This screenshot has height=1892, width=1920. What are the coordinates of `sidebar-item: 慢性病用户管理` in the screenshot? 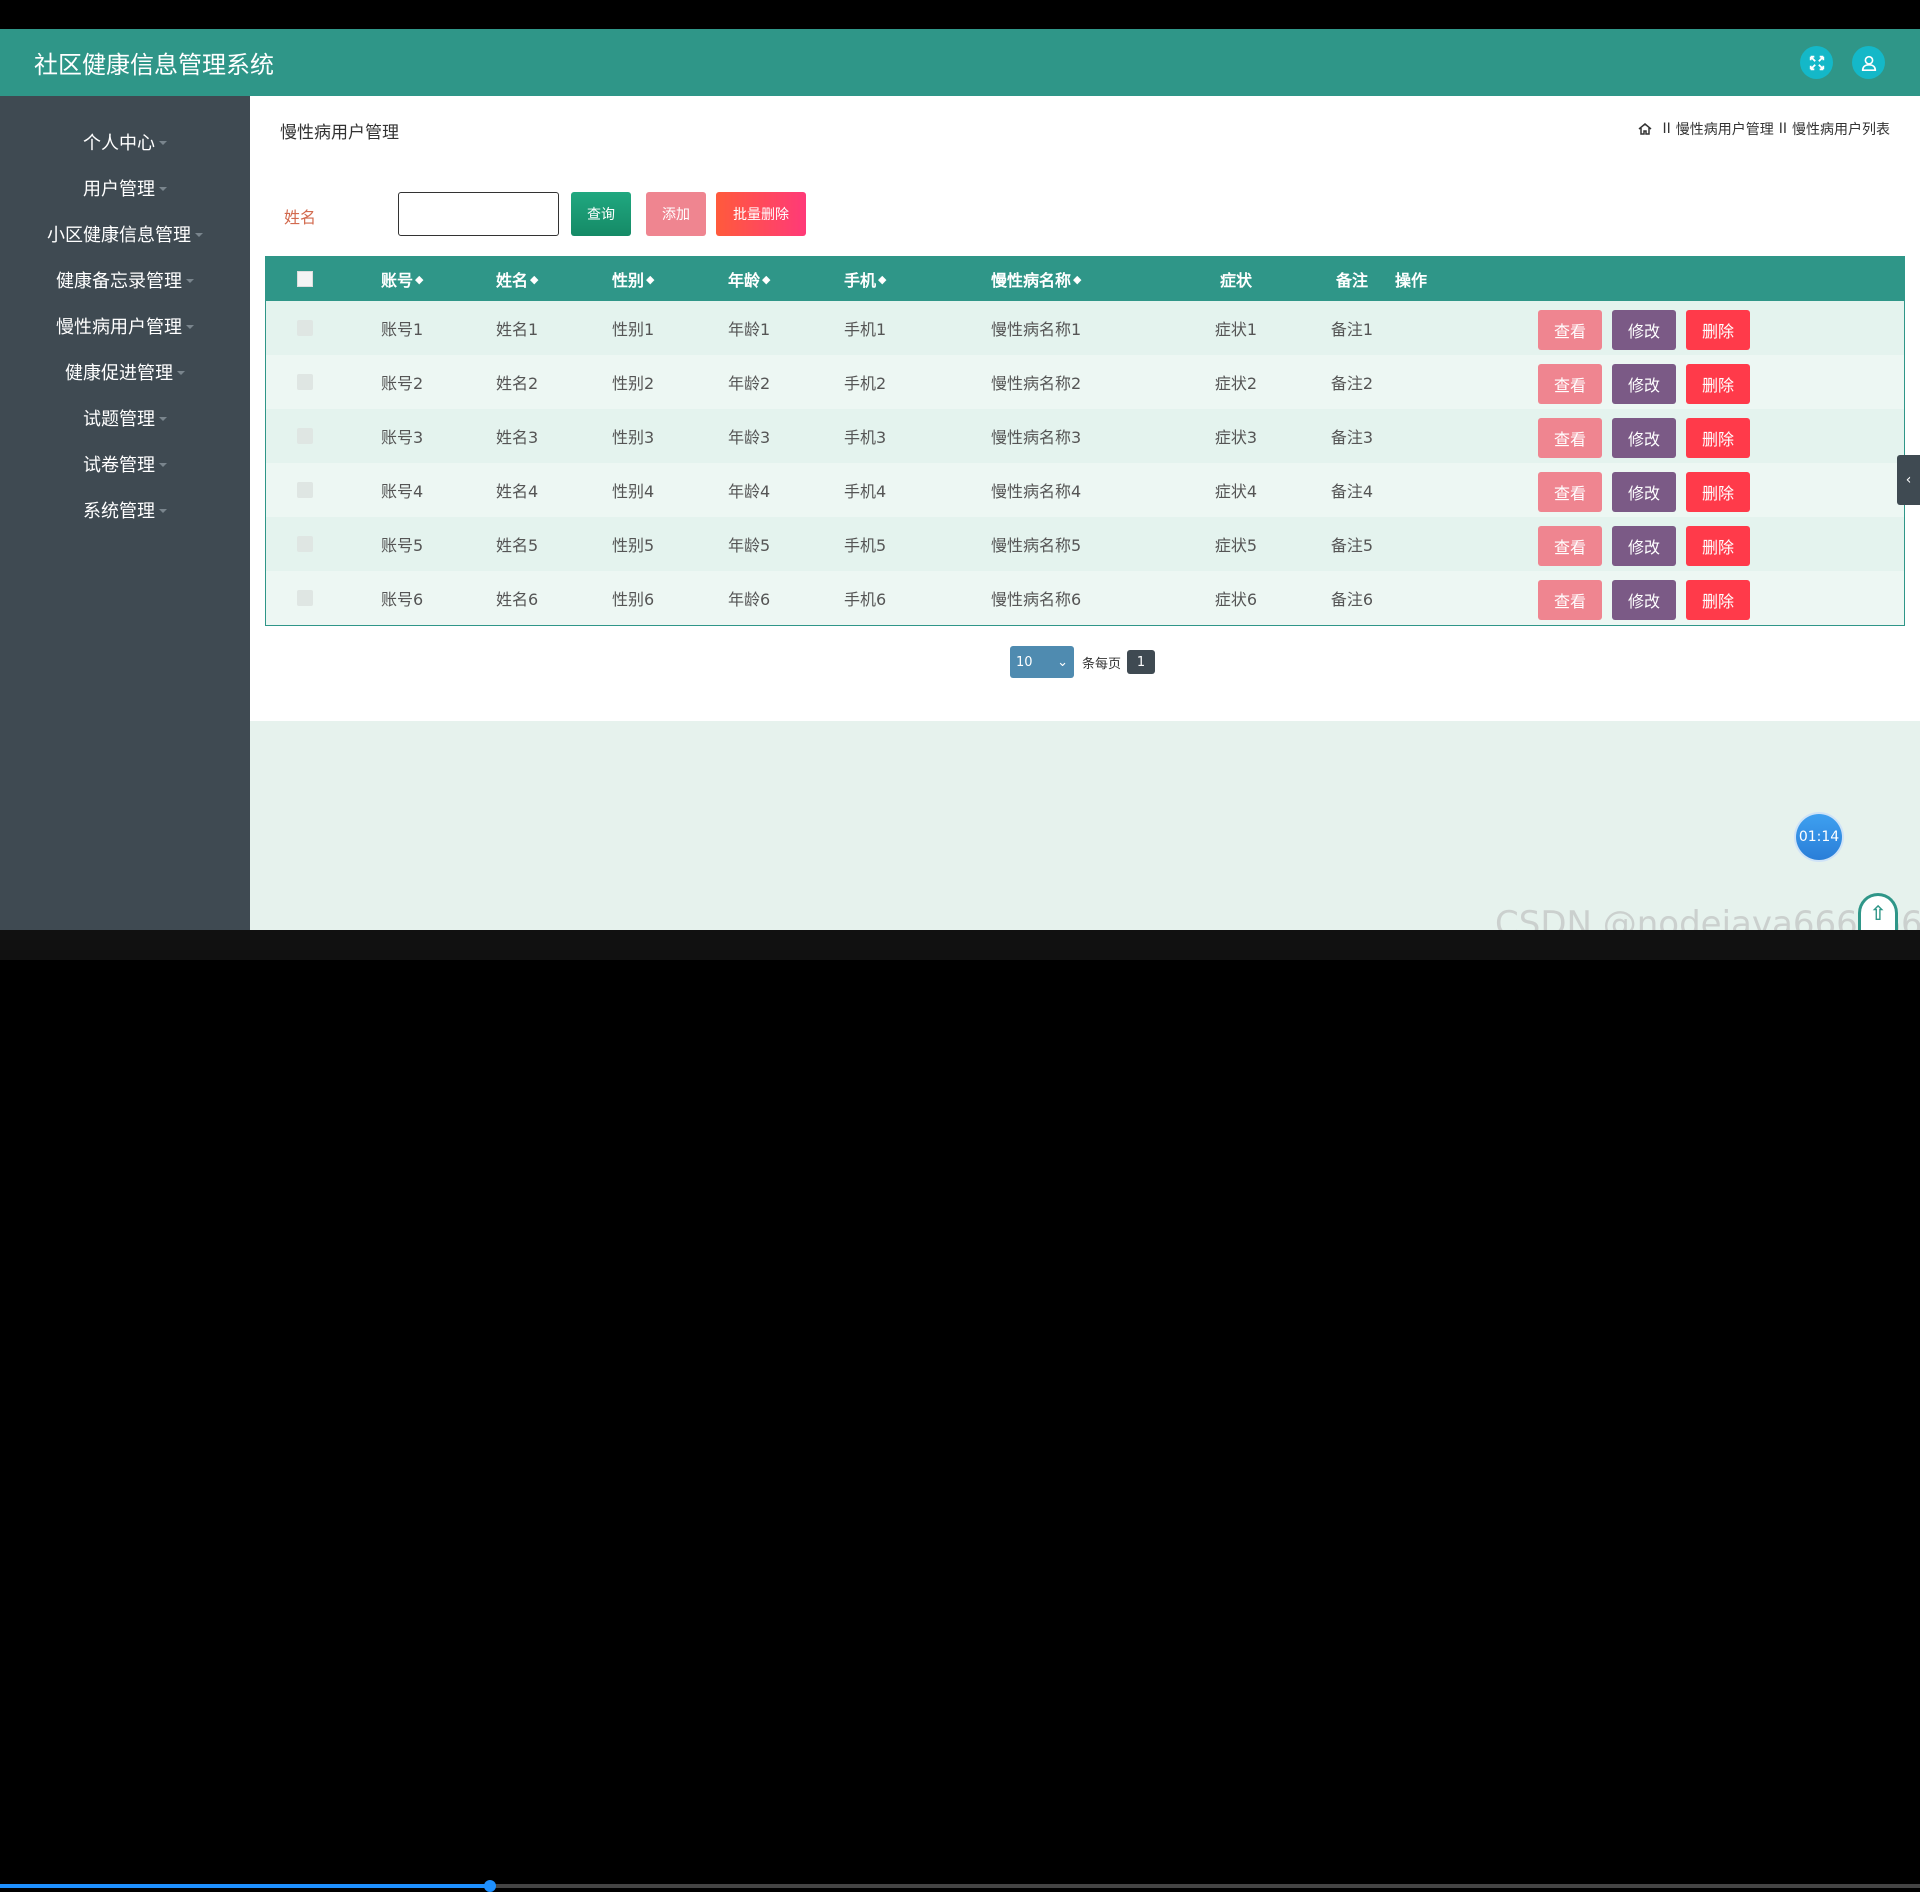 It's located at (125, 326).